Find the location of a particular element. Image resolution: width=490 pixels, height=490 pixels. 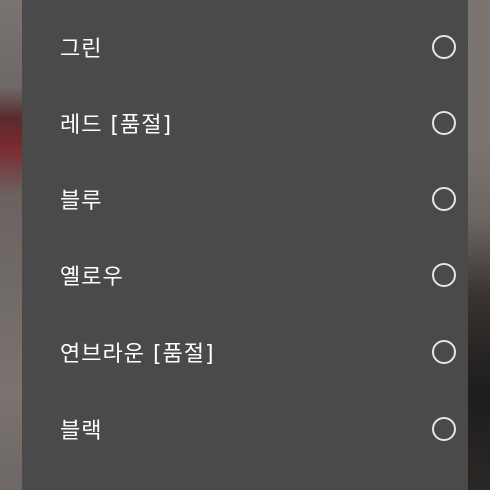

option-blue: 블루 is located at coordinates (245, 199).